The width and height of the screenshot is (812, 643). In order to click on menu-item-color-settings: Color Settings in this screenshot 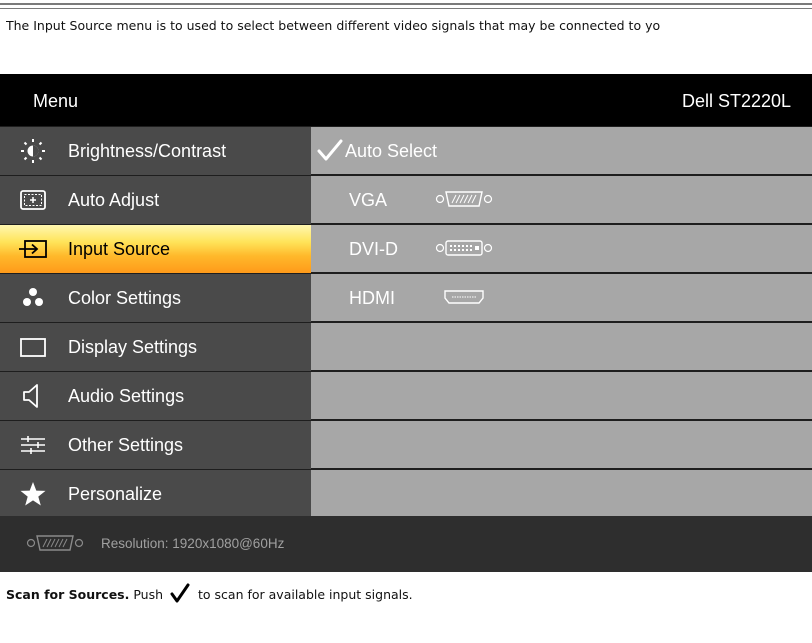, I will do `click(155, 298)`.